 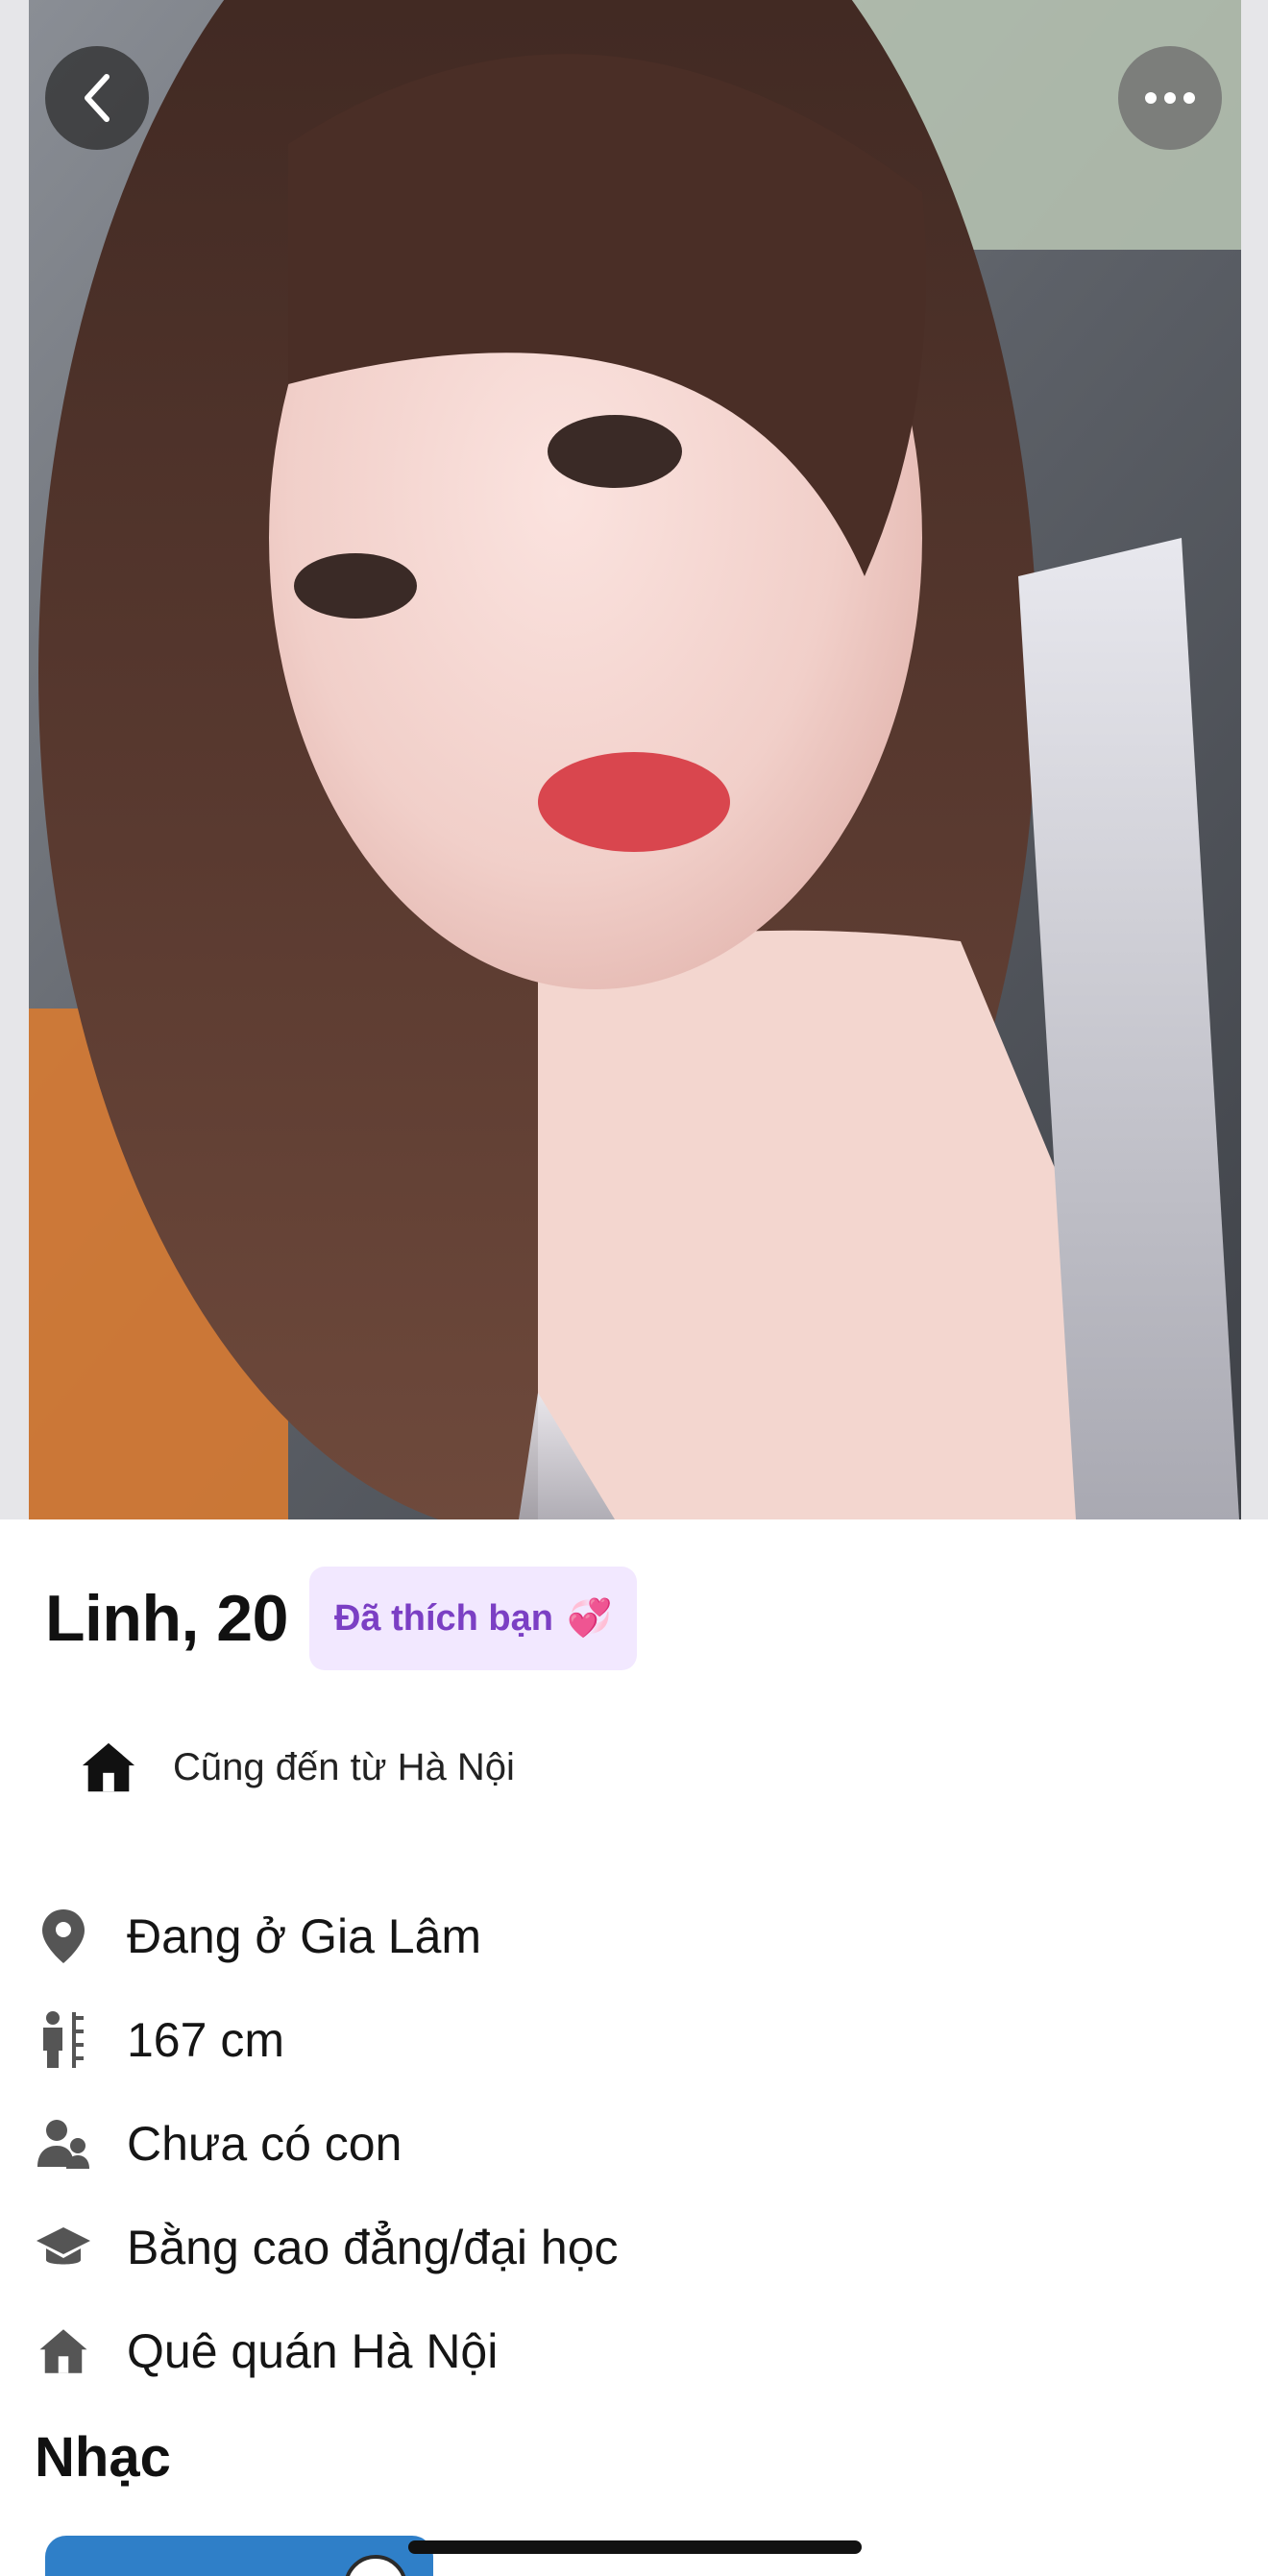 I want to click on info-item-hometown: Quê quán Hà Nội, so click(x=611, y=2351).